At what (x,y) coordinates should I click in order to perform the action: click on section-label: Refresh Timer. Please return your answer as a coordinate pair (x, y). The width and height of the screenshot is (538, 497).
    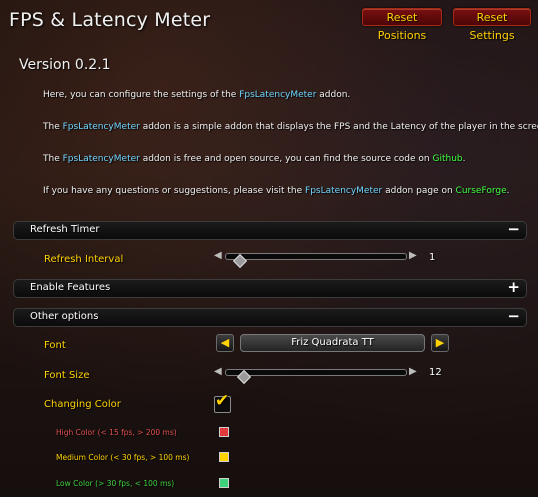
    Looking at the image, I should click on (65, 229).